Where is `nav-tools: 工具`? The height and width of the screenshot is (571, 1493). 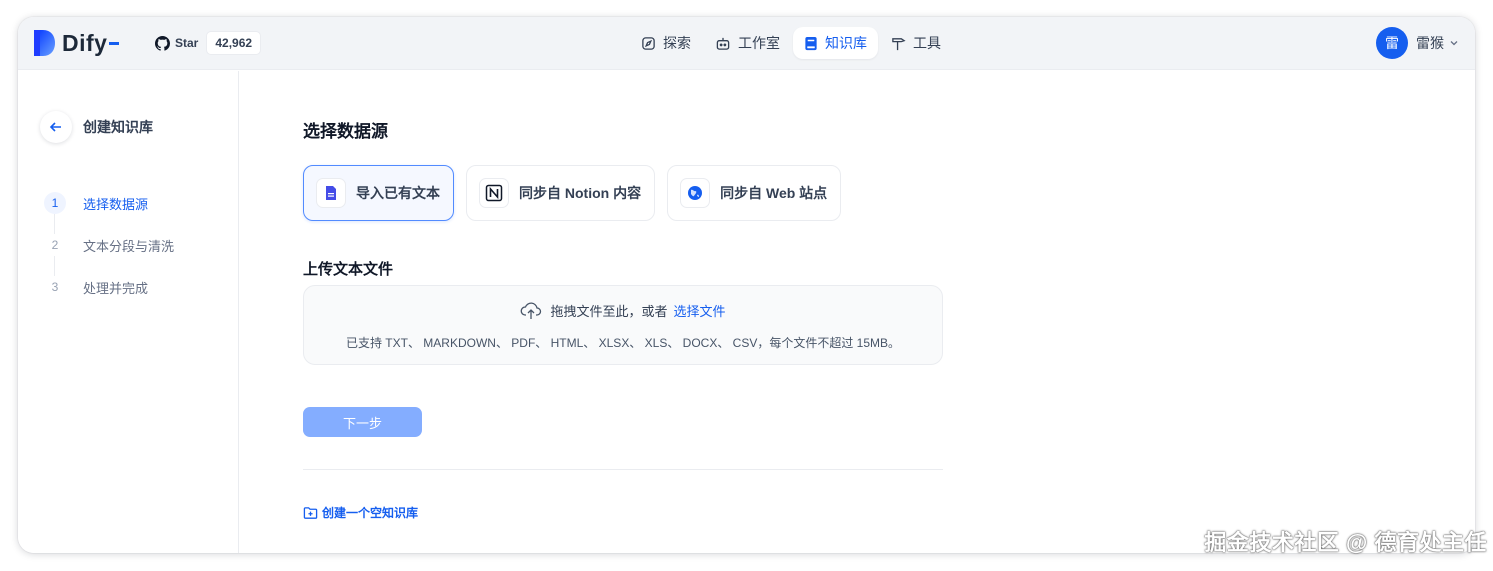
nav-tools: 工具 is located at coordinates (916, 43).